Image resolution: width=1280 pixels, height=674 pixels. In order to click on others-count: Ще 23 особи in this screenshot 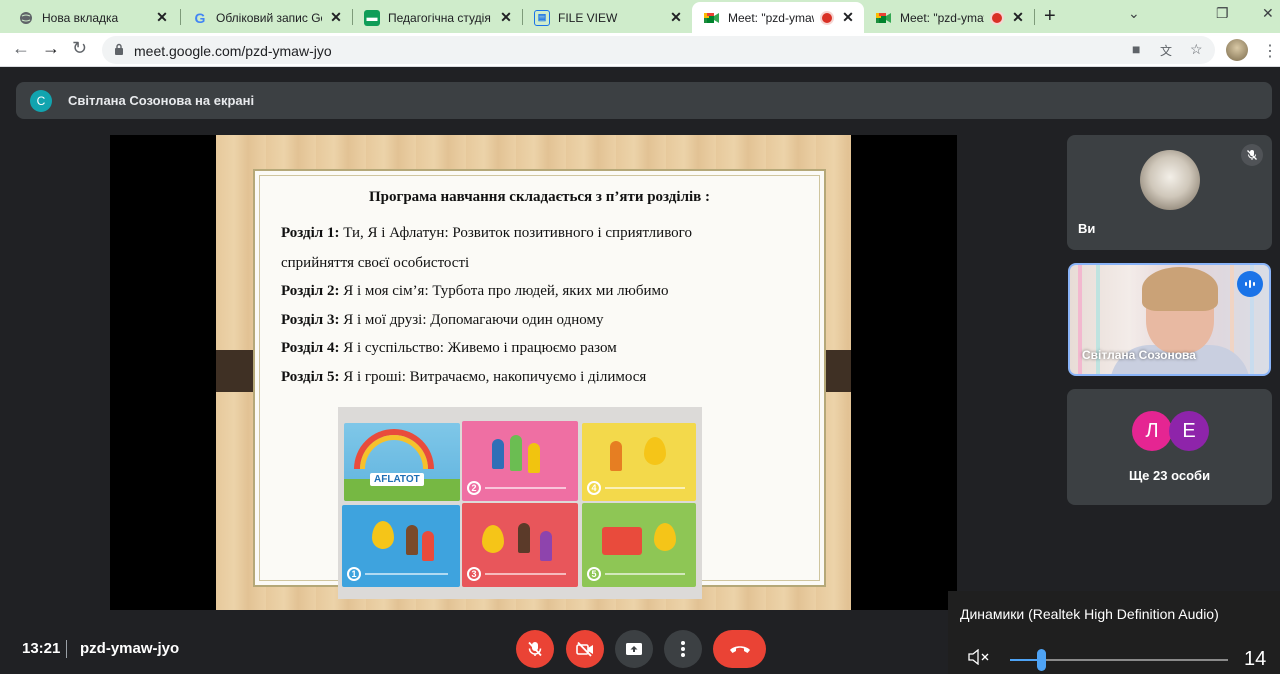, I will do `click(1169, 475)`.